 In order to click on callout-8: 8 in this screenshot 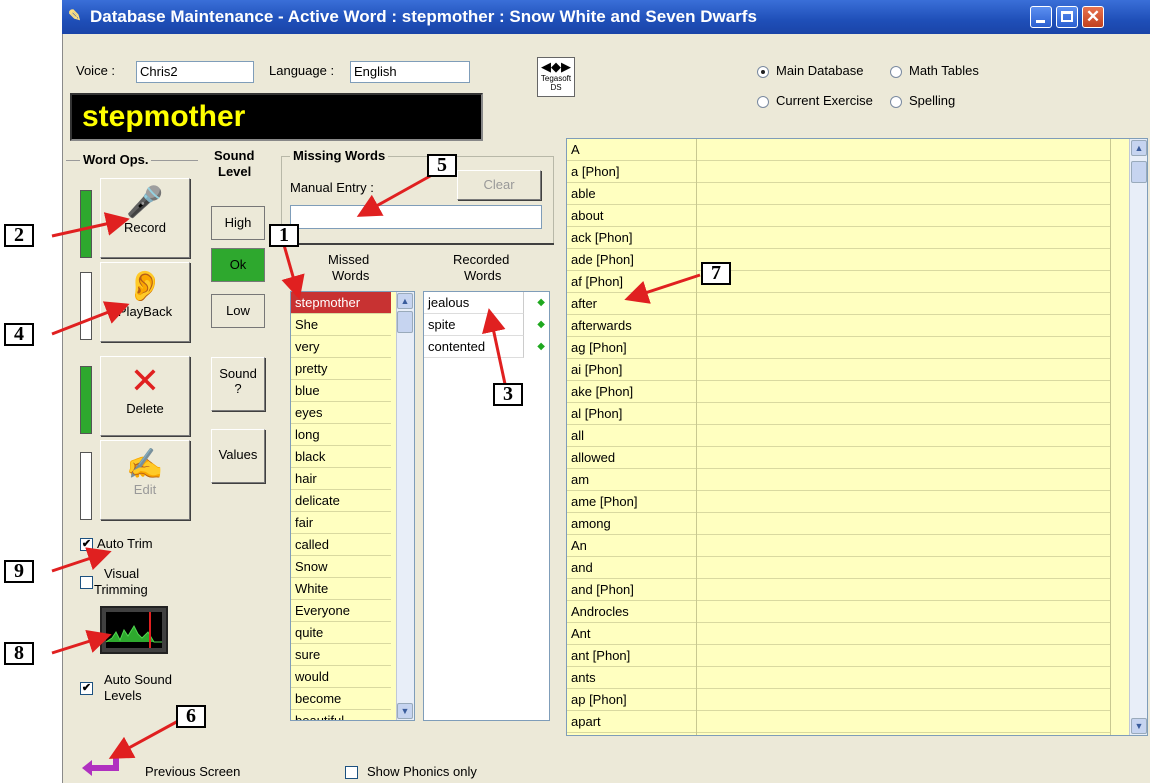, I will do `click(19, 653)`.